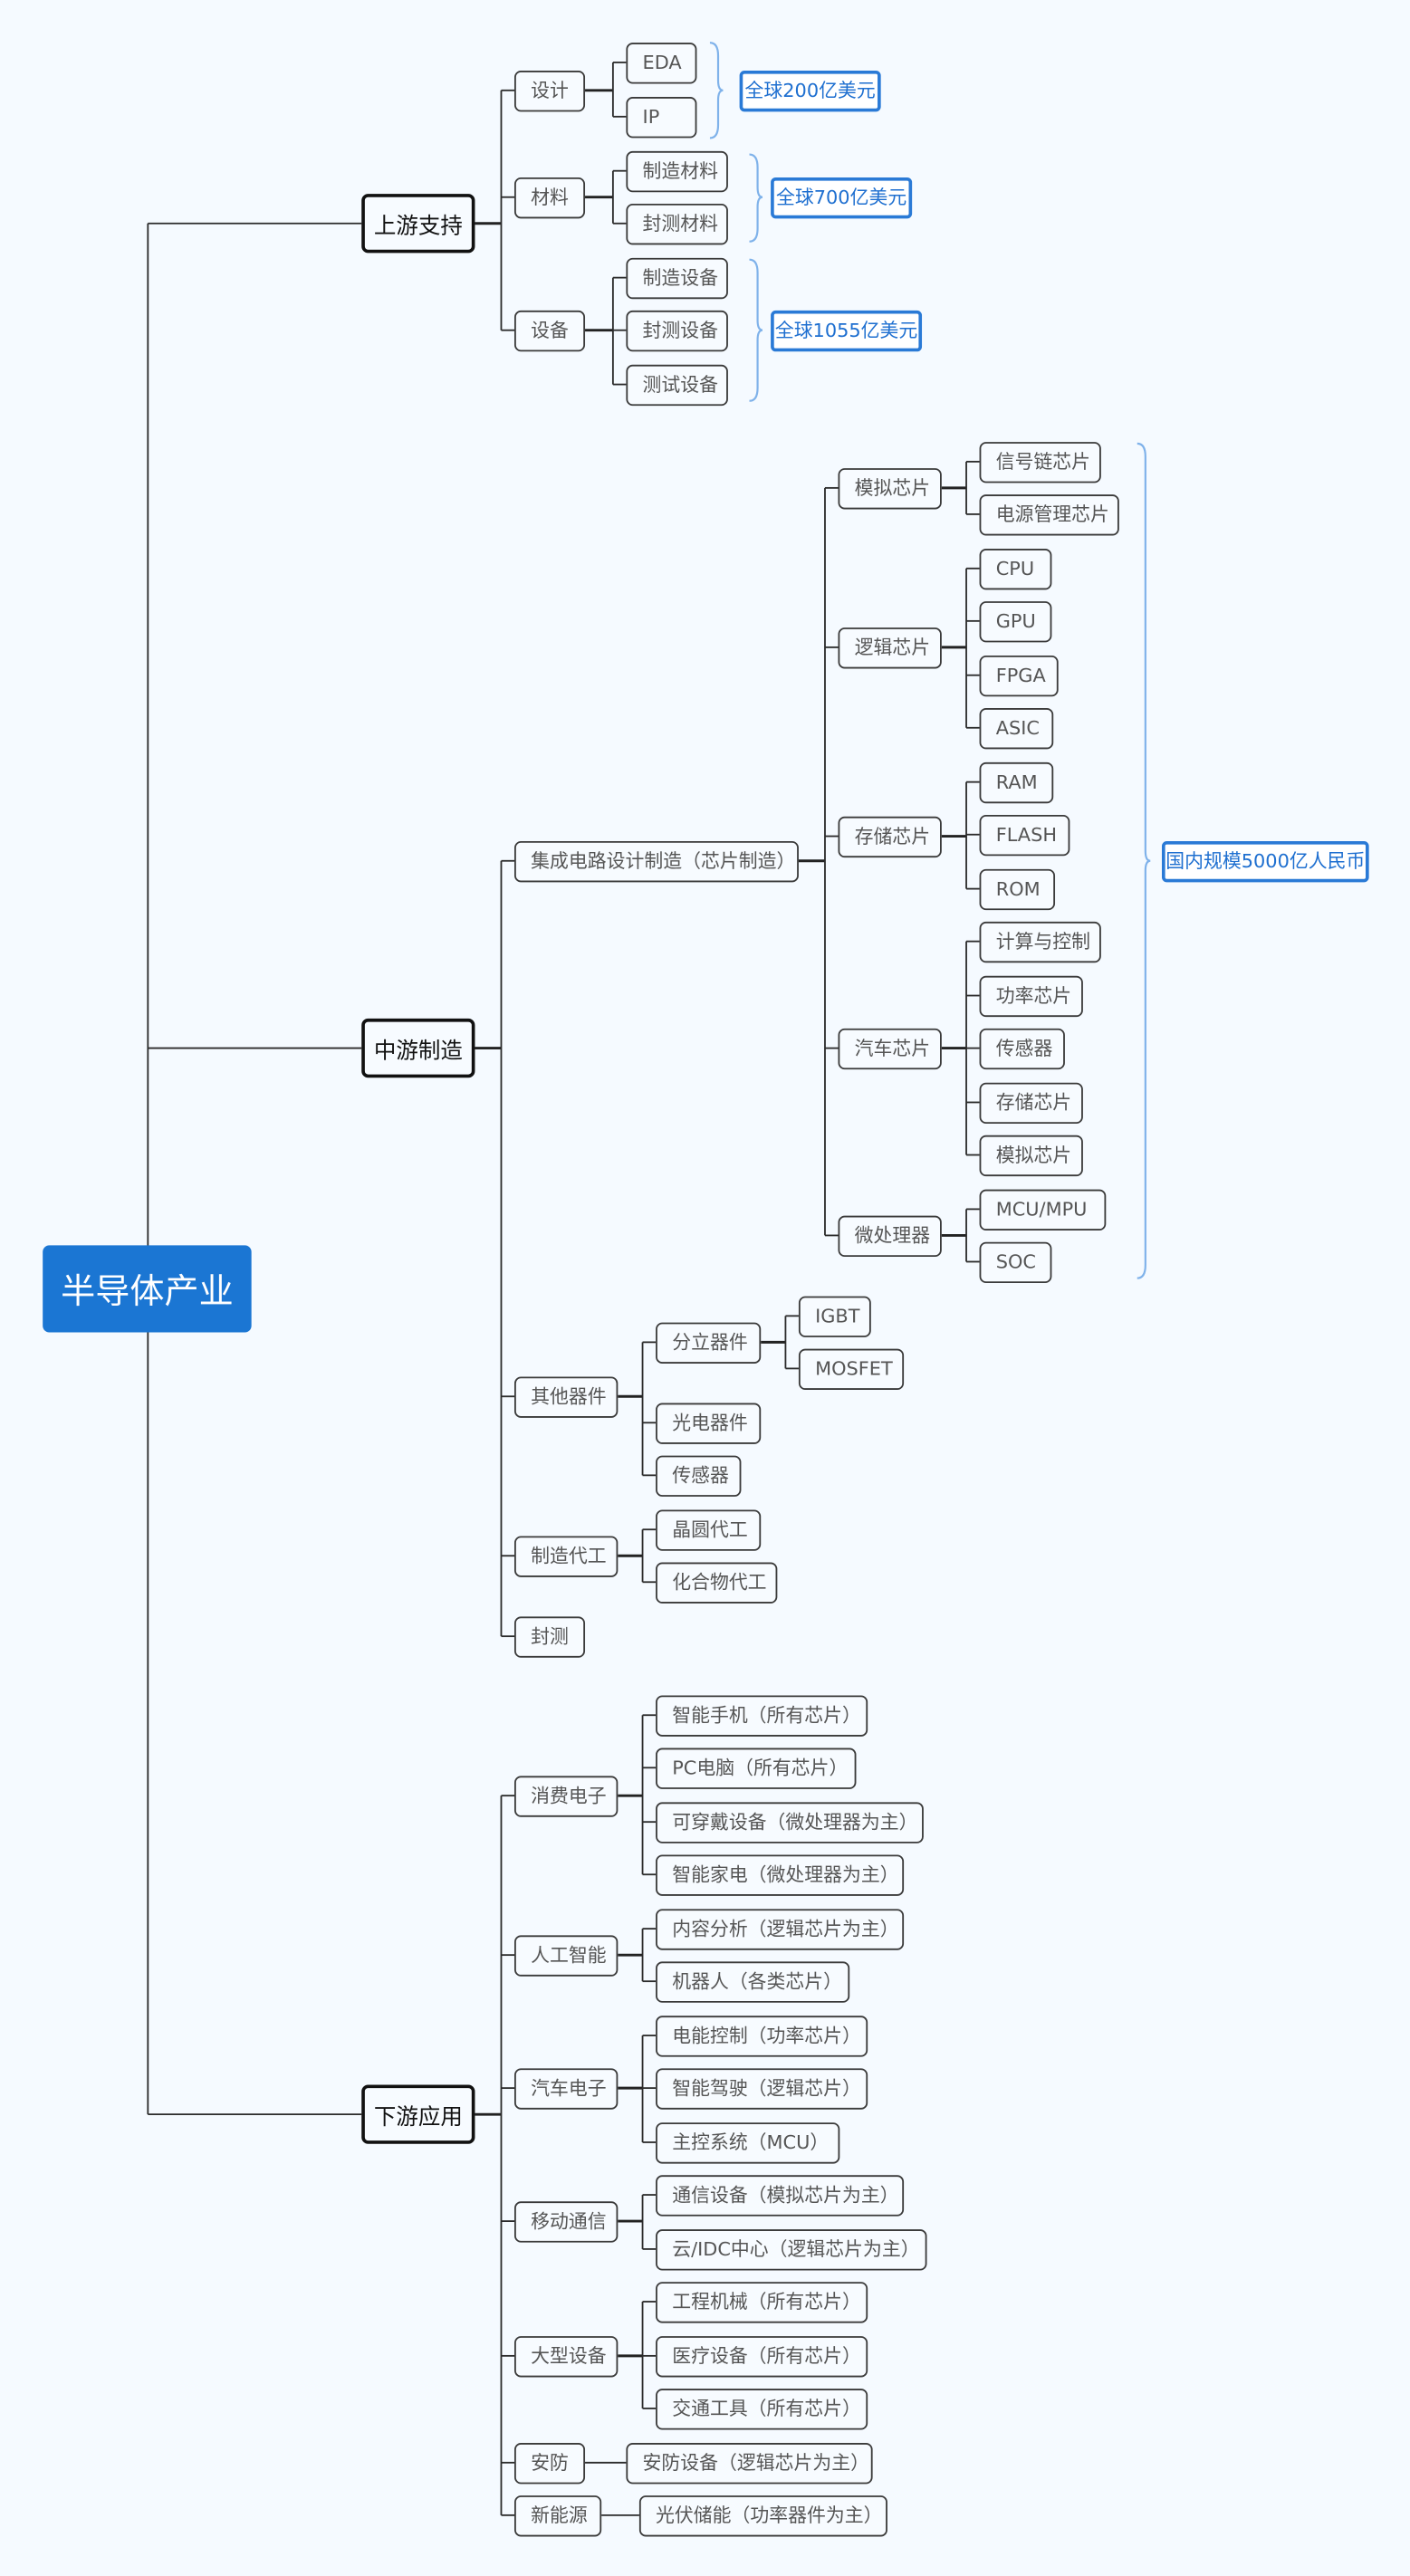  What do you see at coordinates (1031, 1155) in the screenshot?
I see `leaf-node: 模拟芯片` at bounding box center [1031, 1155].